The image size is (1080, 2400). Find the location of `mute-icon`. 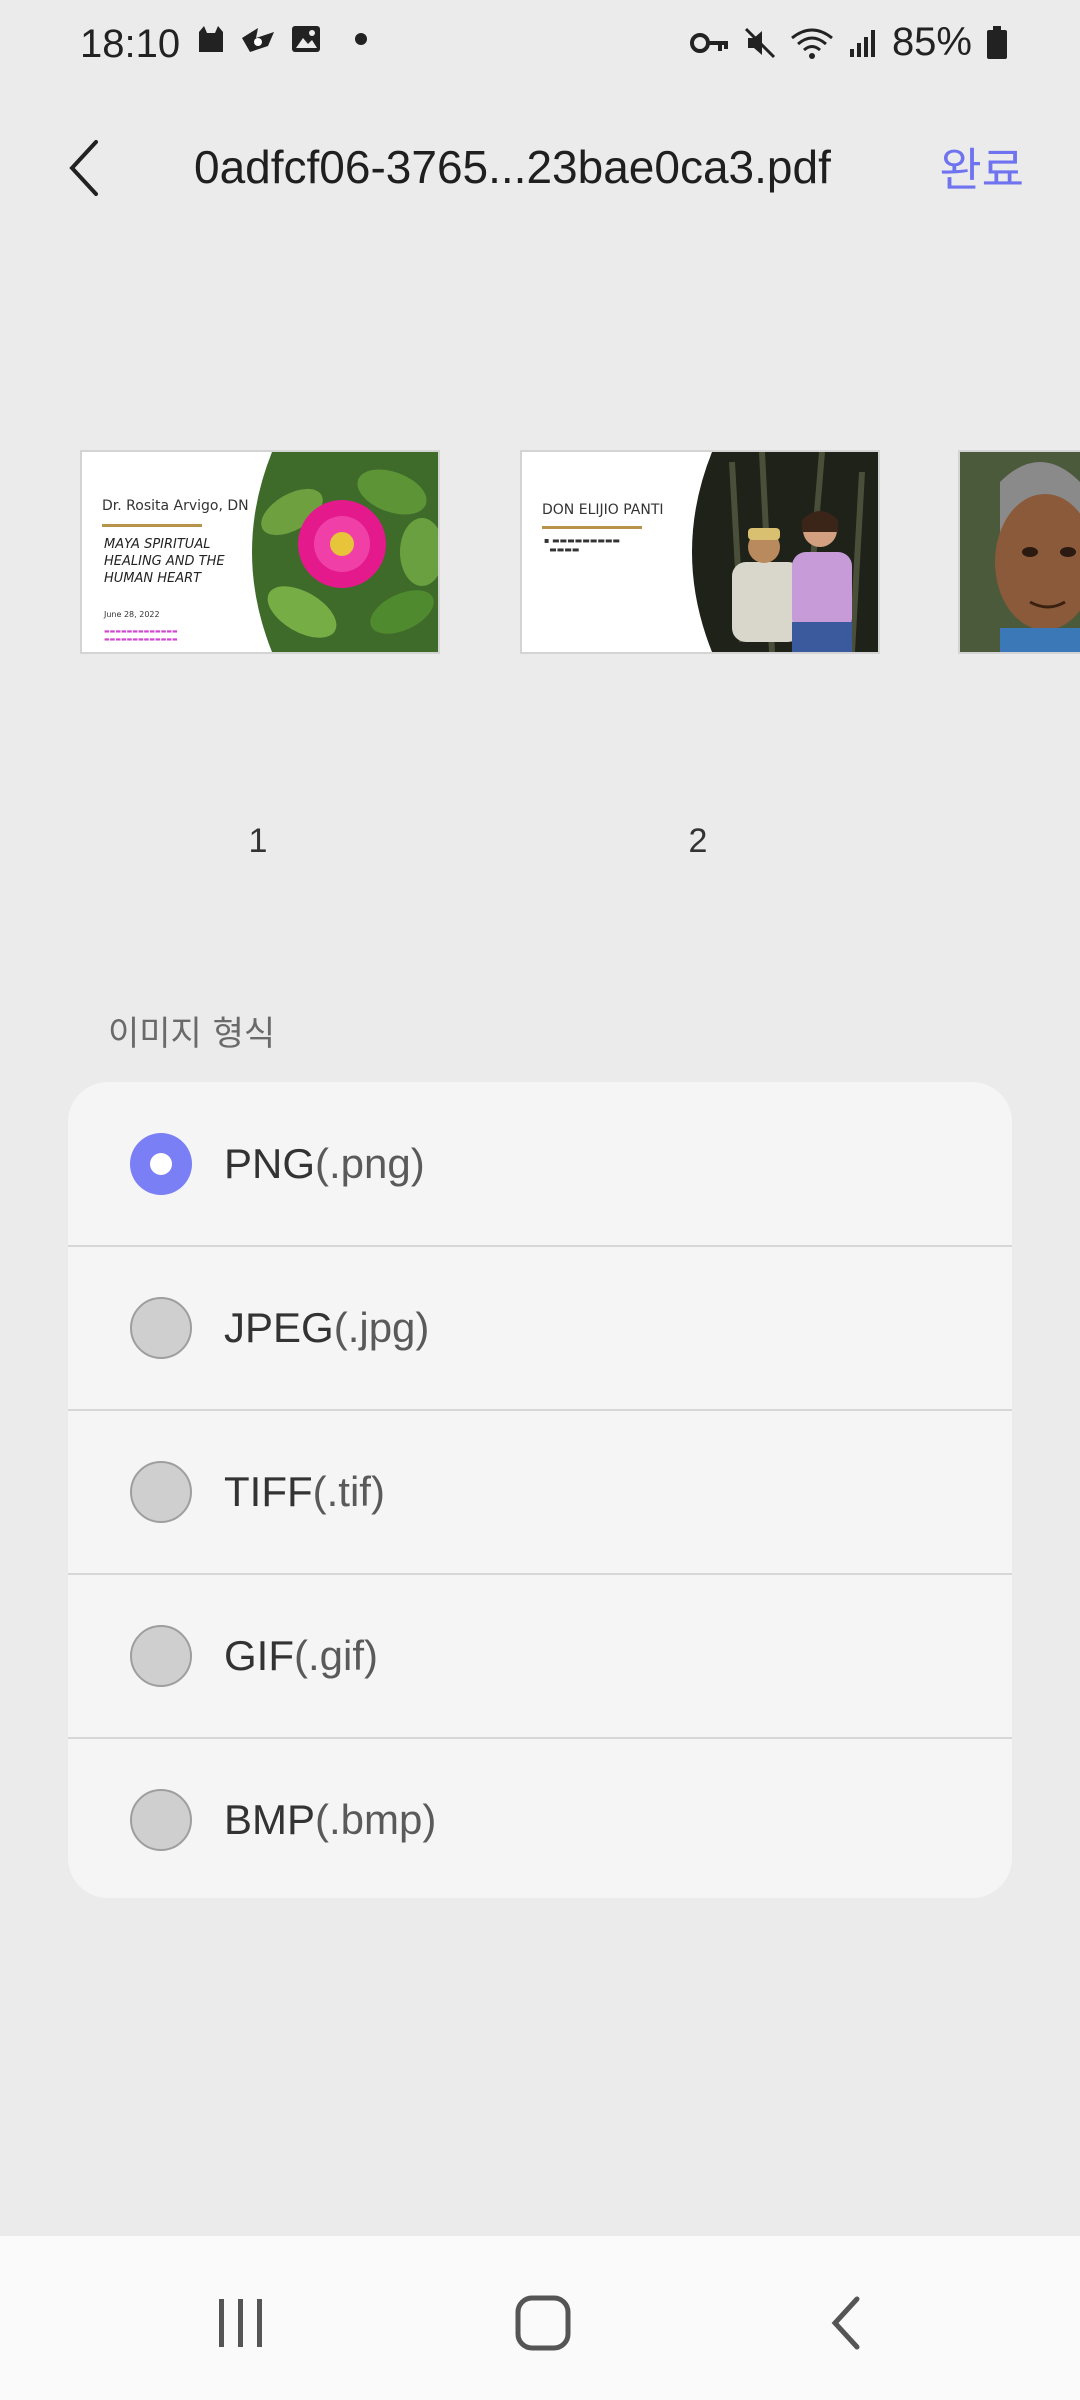

mute-icon is located at coordinates (760, 43).